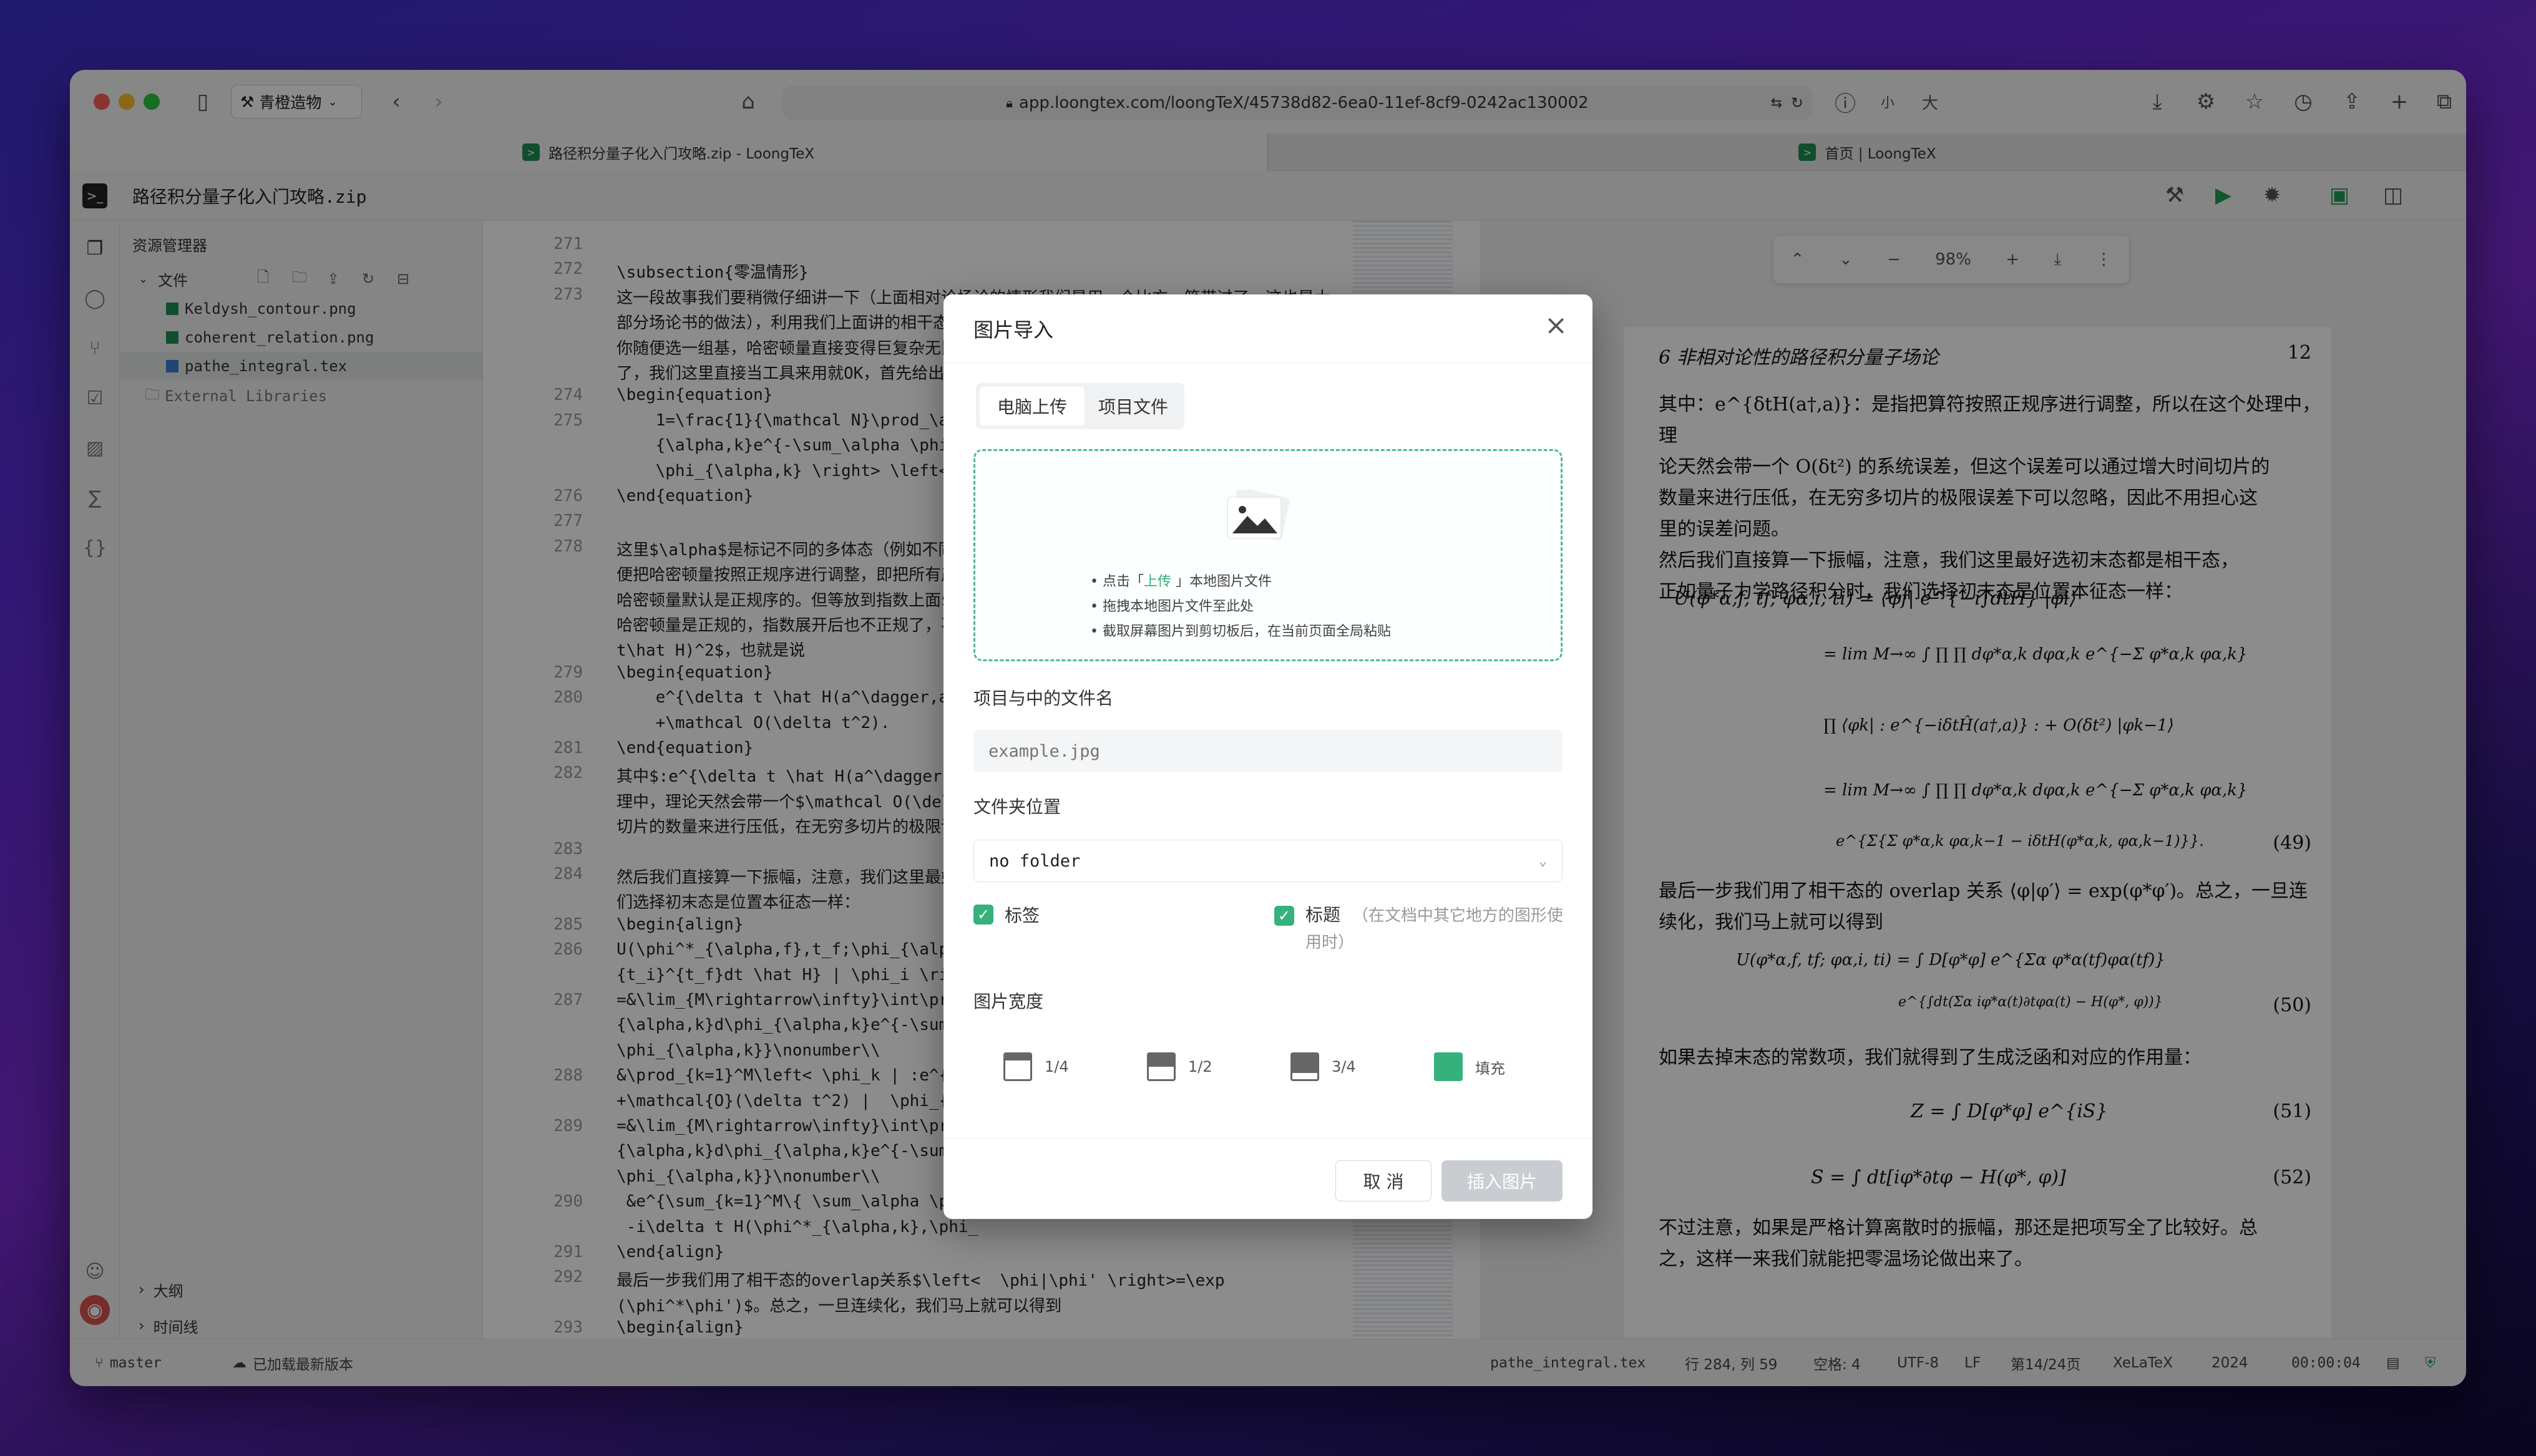  I want to click on drop-hint: • 点击「上传 」本地图片文件, so click(1181, 582).